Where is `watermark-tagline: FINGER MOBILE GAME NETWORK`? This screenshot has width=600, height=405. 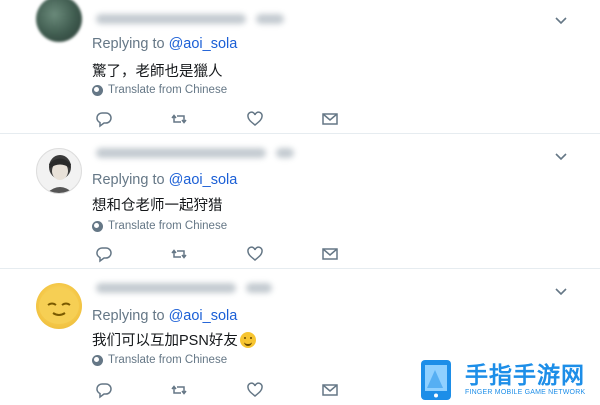 watermark-tagline: FINGER MOBILE GAME NETWORK is located at coordinates (525, 392).